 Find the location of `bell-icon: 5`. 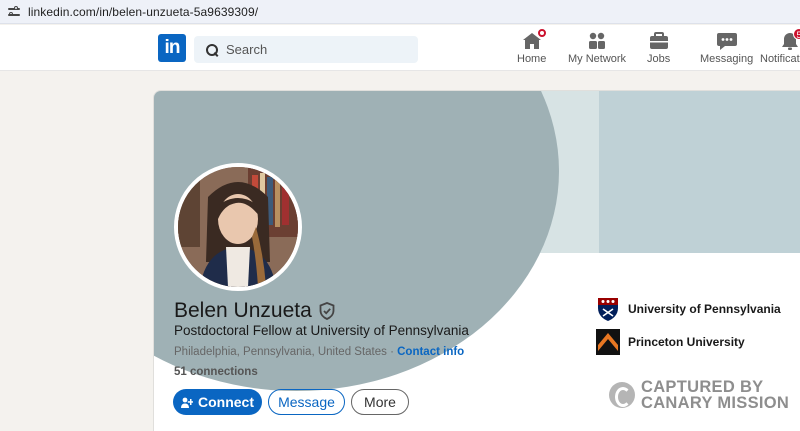

bell-icon: 5 is located at coordinates (789, 39).